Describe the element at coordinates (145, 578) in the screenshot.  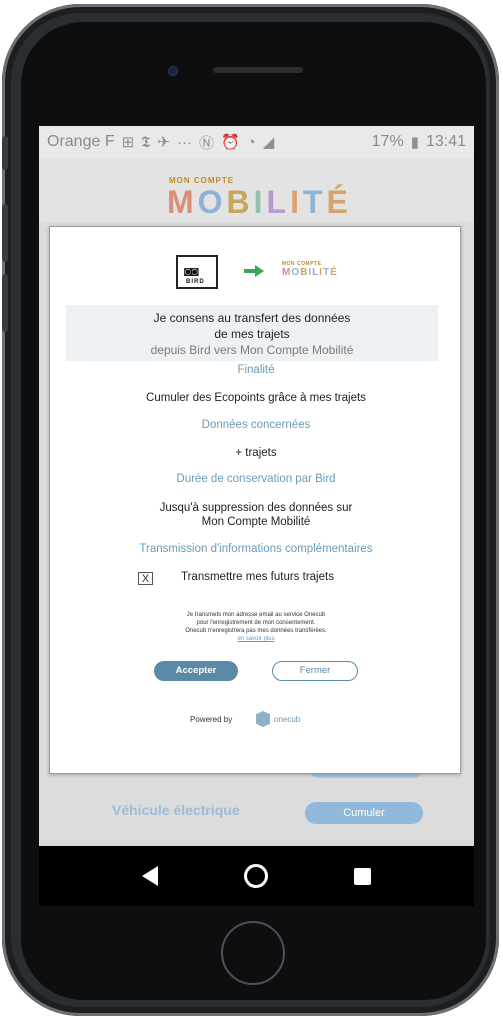
I see `futurs-trajets-checkbox: X` at that location.